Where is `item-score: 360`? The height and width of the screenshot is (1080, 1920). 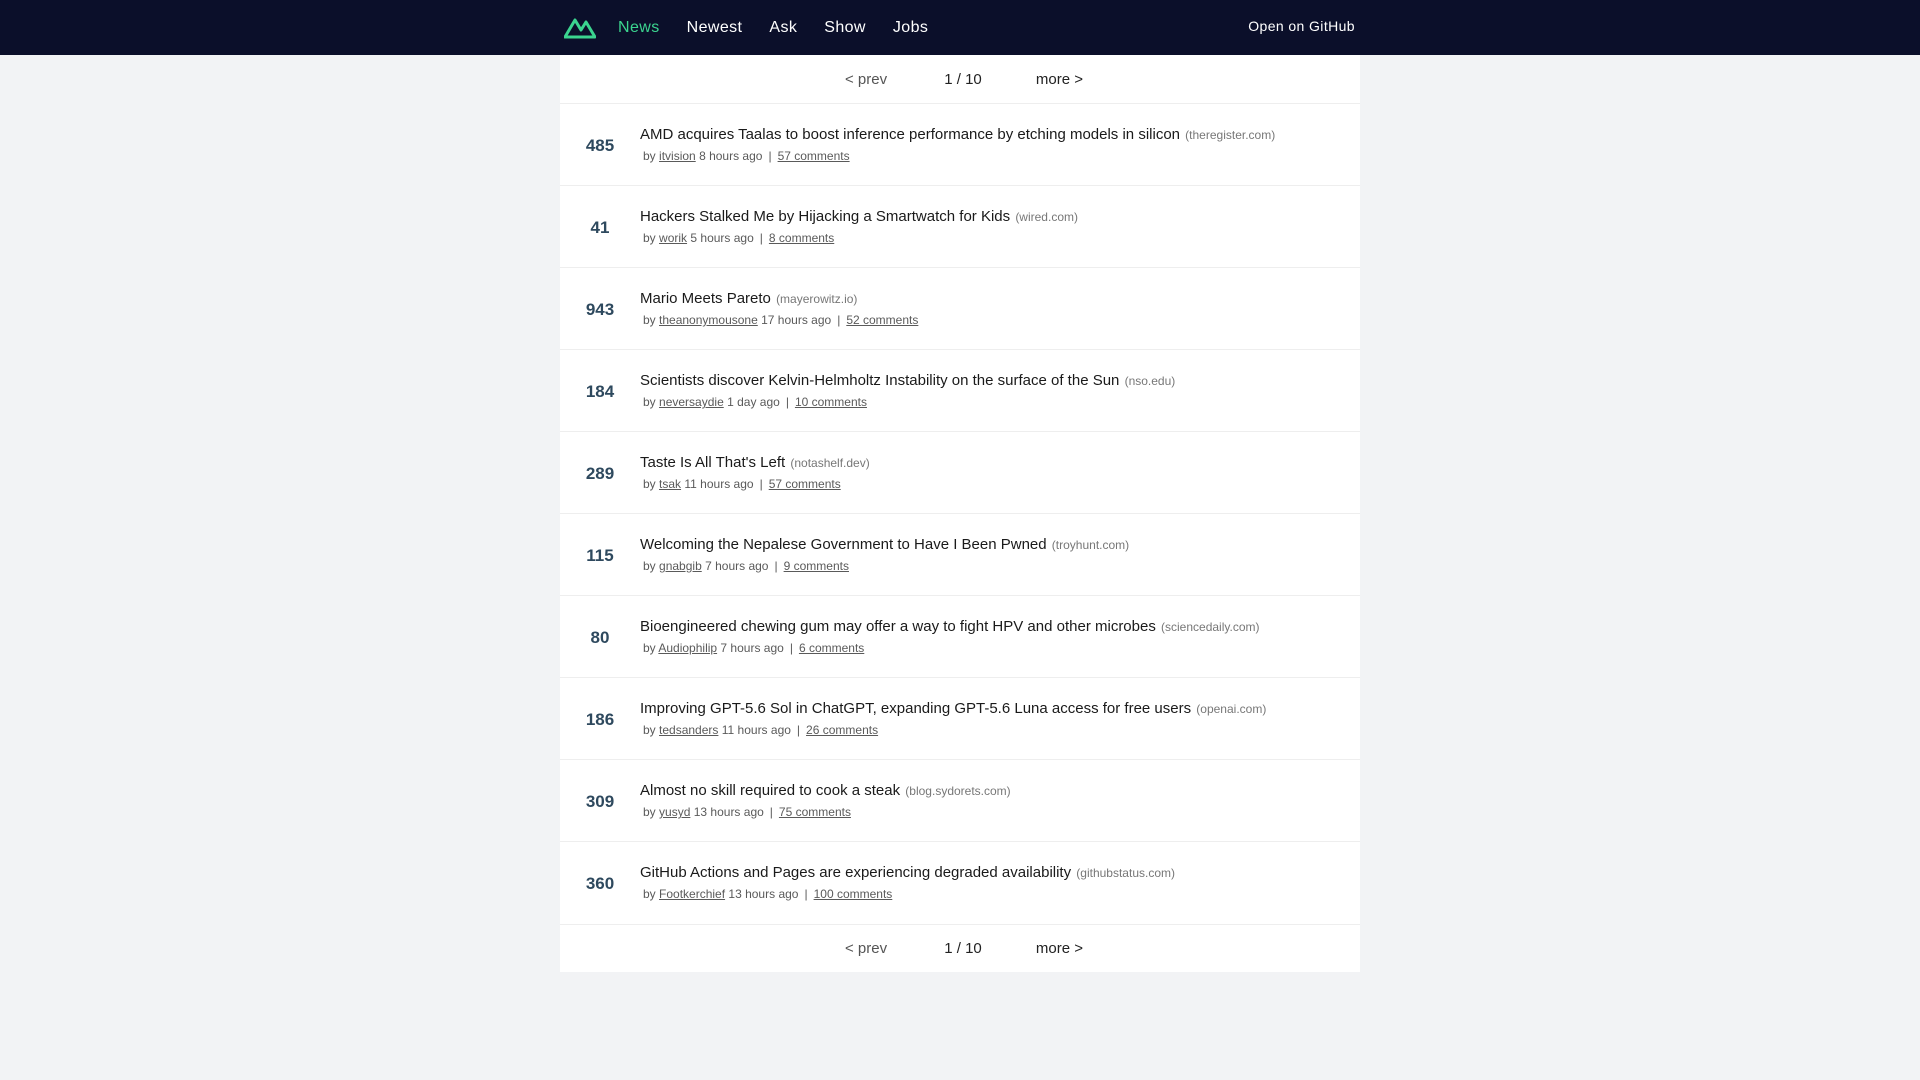
item-score: 360 is located at coordinates (600, 883).